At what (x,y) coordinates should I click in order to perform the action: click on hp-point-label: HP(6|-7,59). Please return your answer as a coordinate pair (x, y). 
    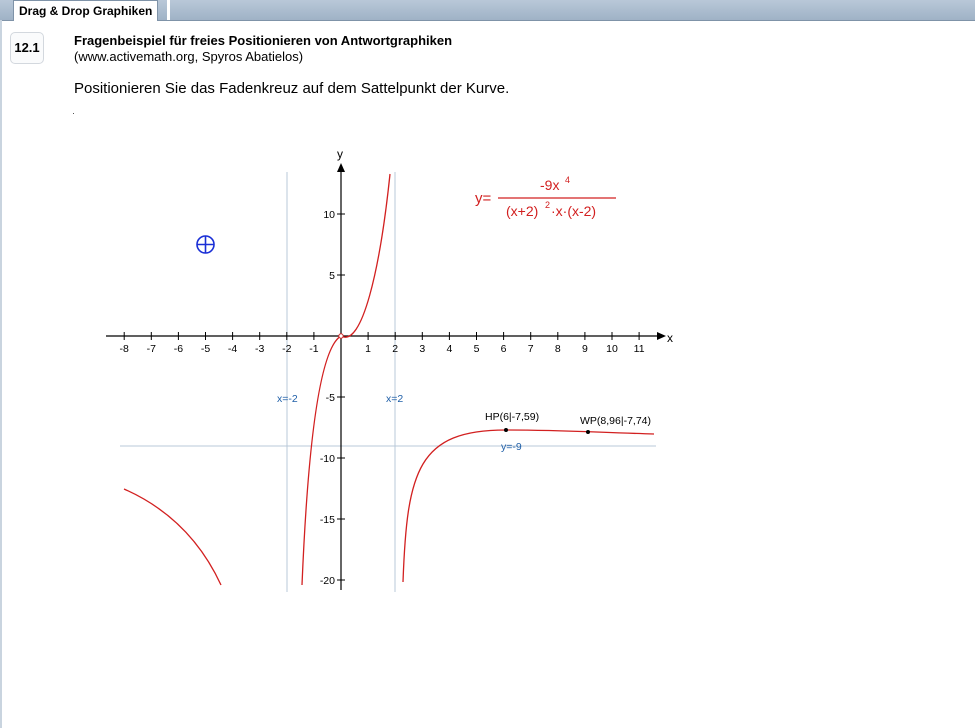
    Looking at the image, I should click on (512, 417).